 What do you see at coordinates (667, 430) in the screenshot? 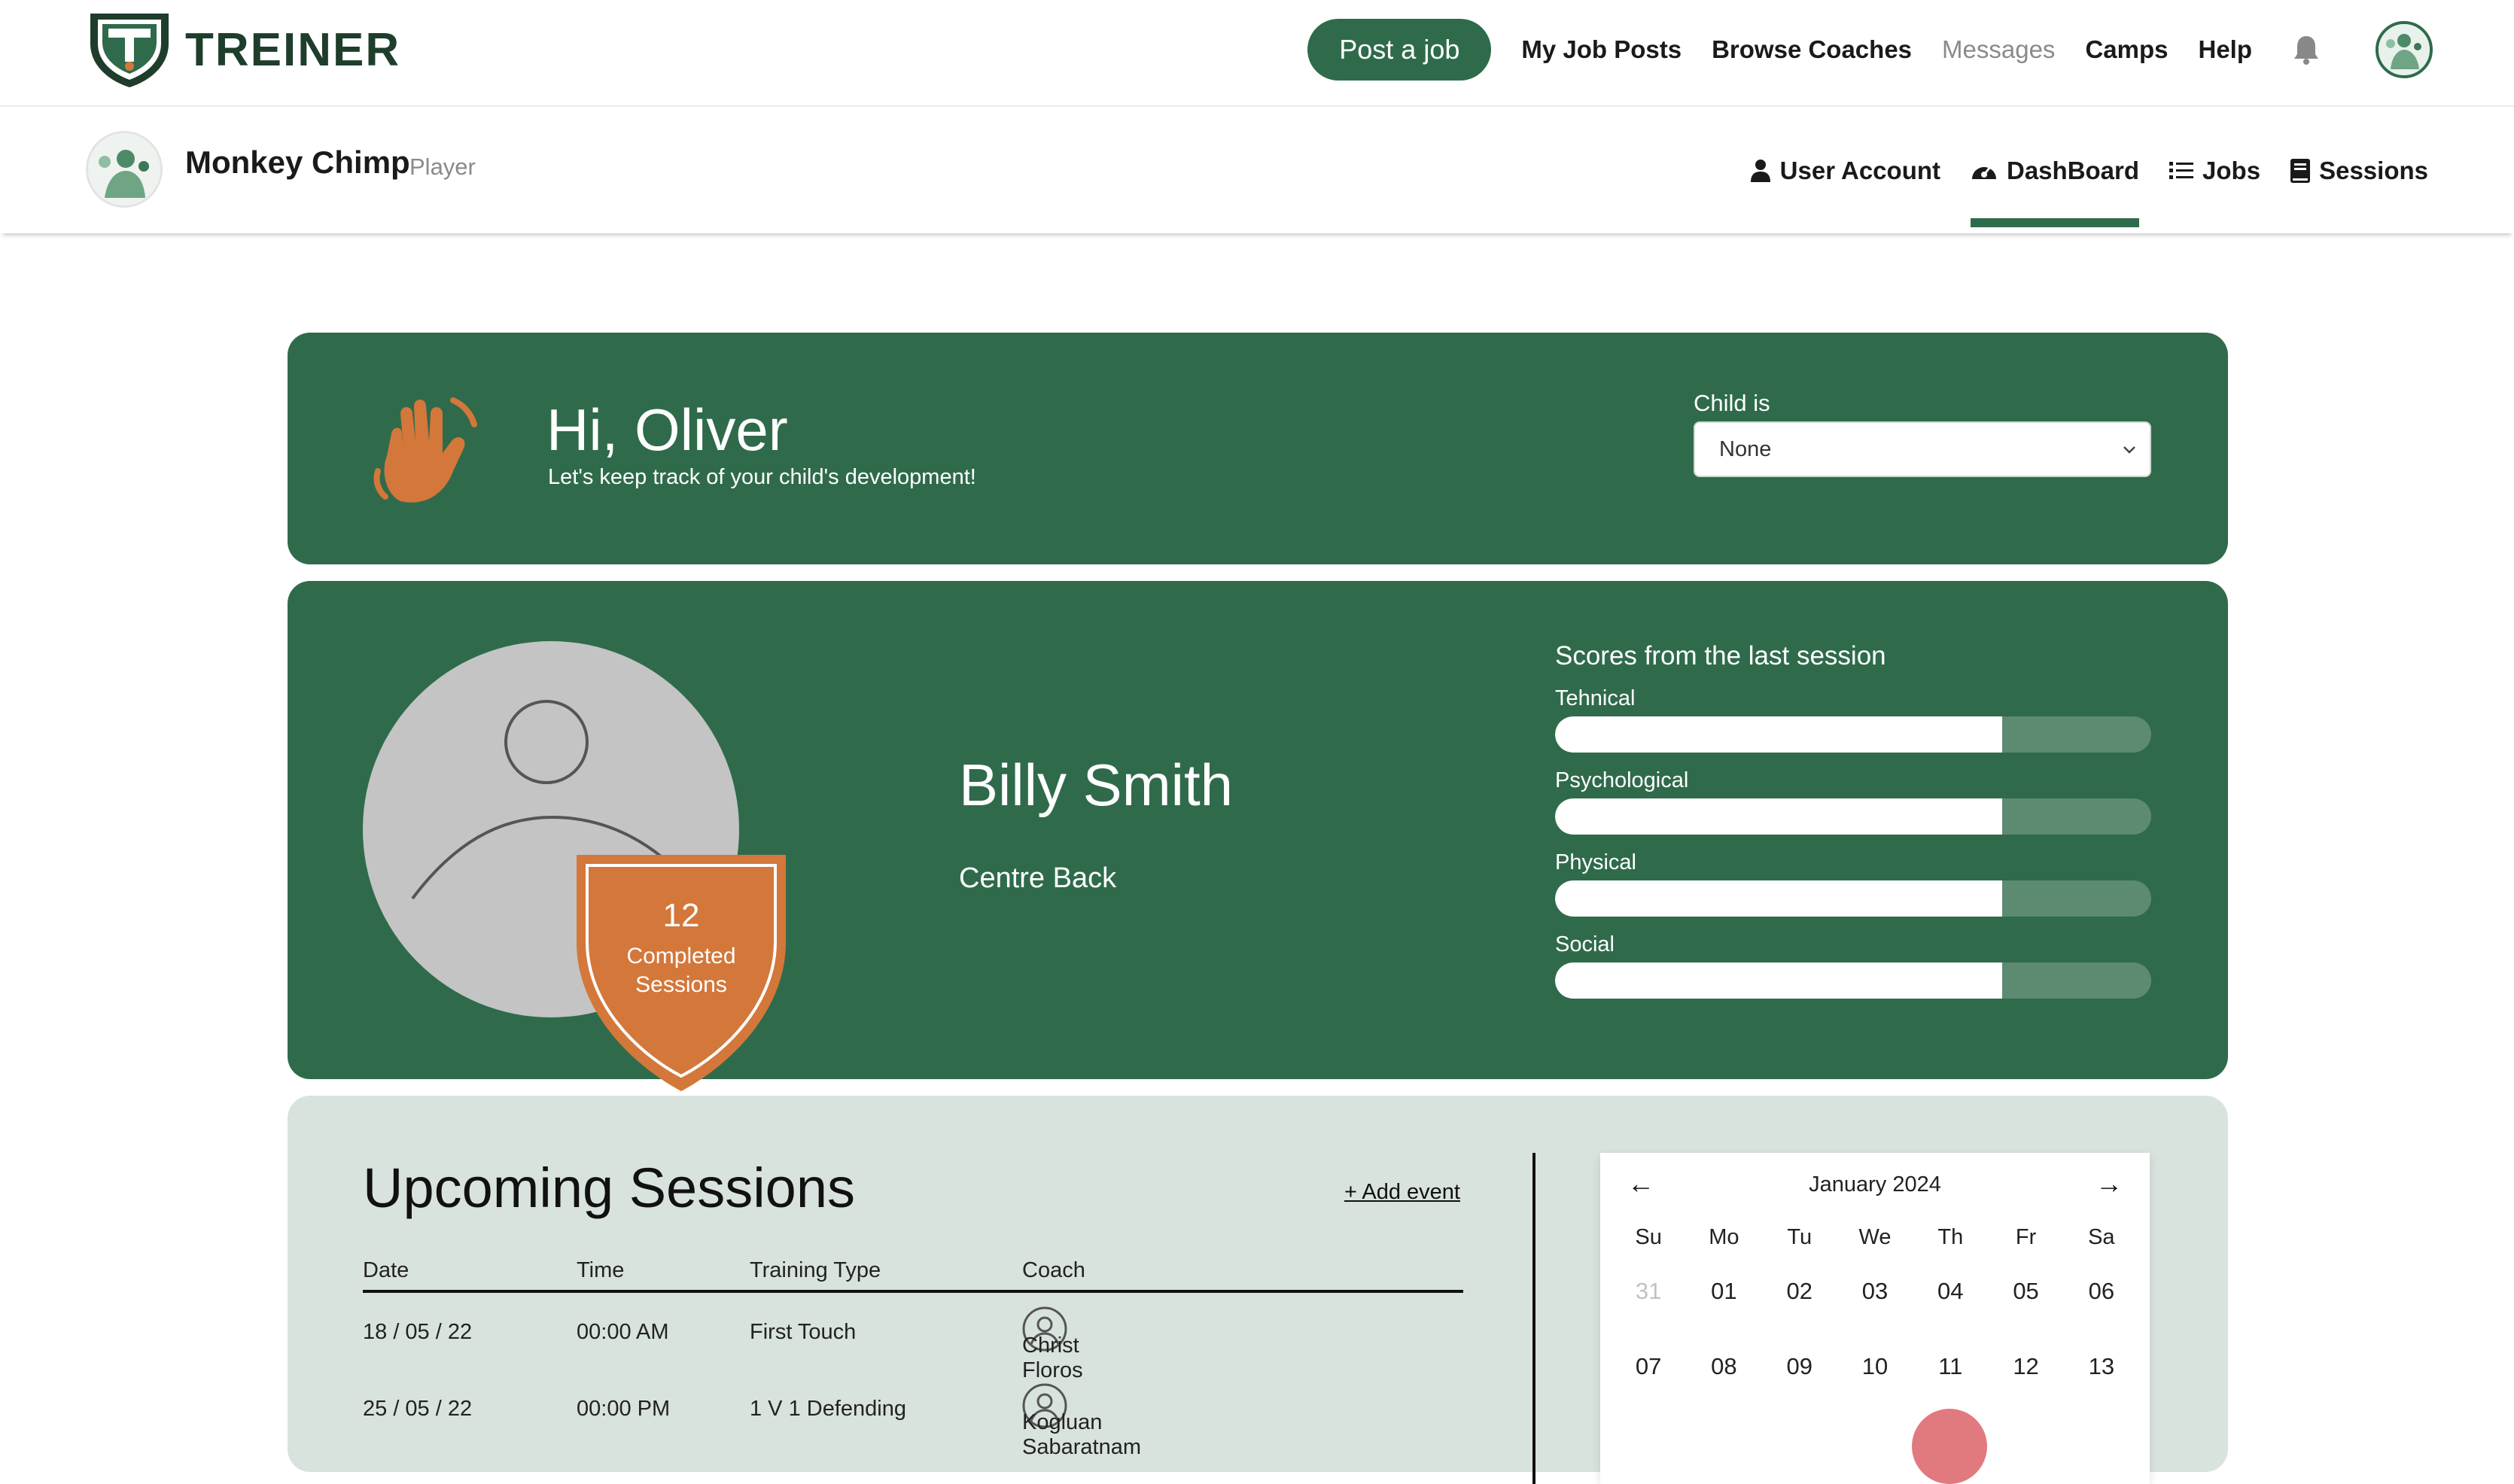
I see `greeting-title: Hi, Oliver` at bounding box center [667, 430].